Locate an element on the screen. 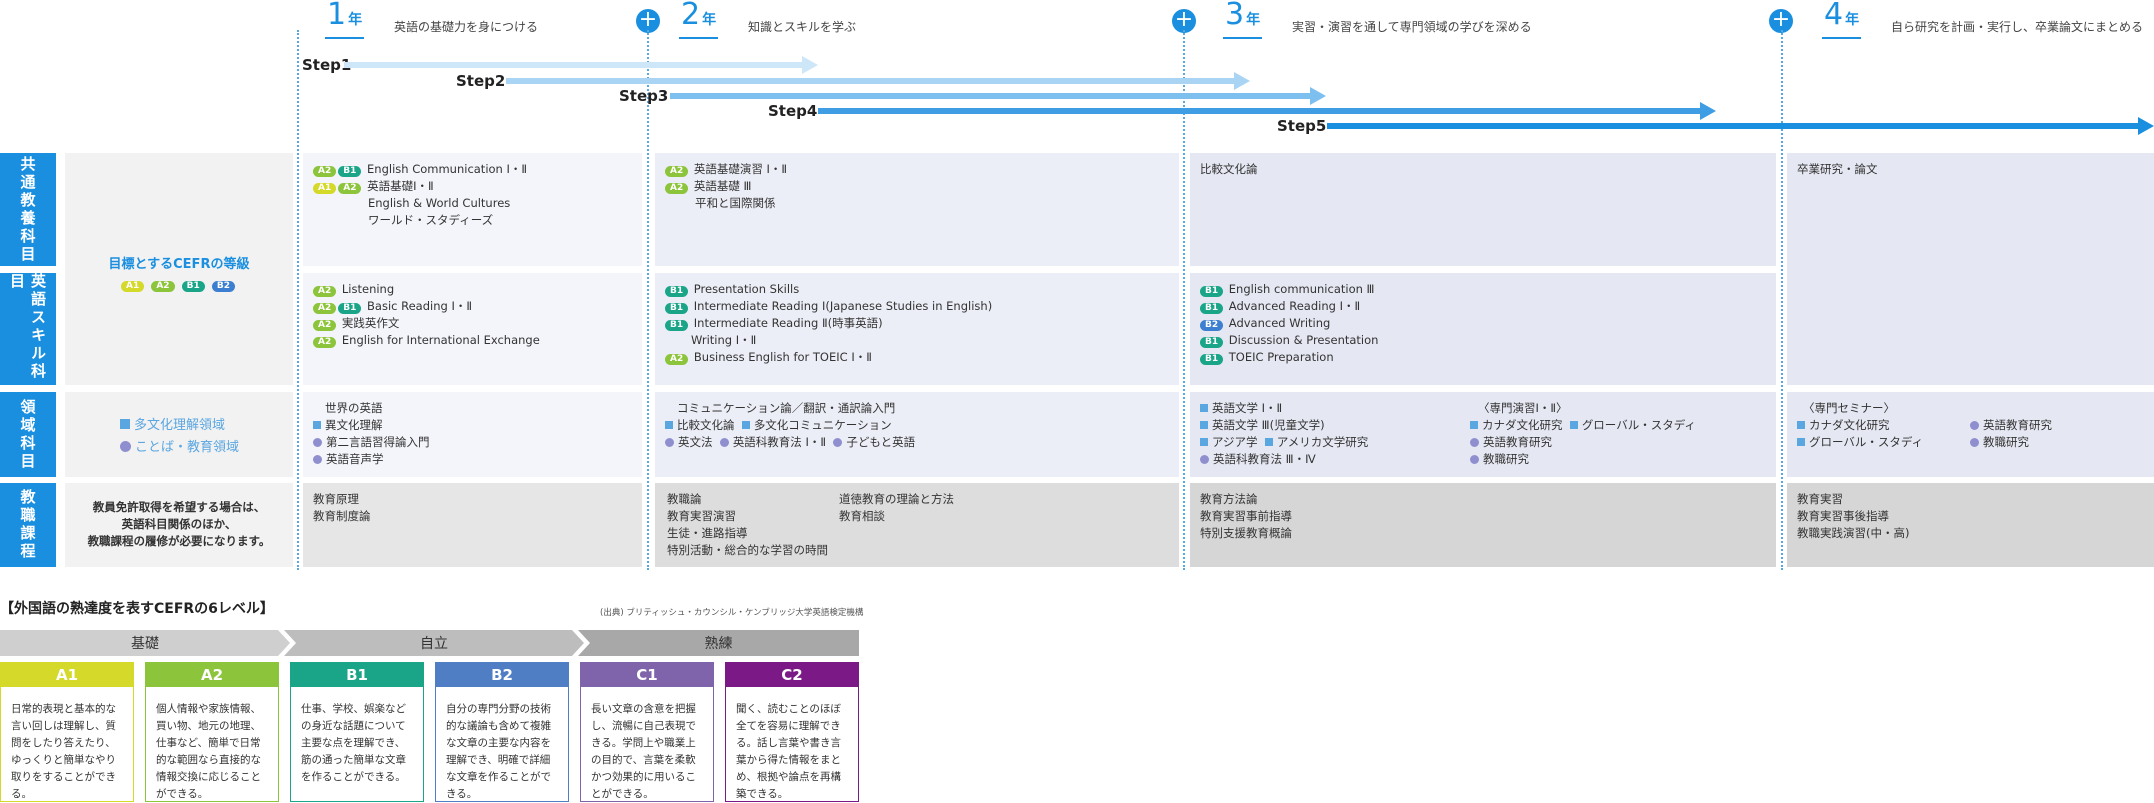 This screenshot has height=803, width=2154. category-teaching: 教職課程 is located at coordinates (28, 525).